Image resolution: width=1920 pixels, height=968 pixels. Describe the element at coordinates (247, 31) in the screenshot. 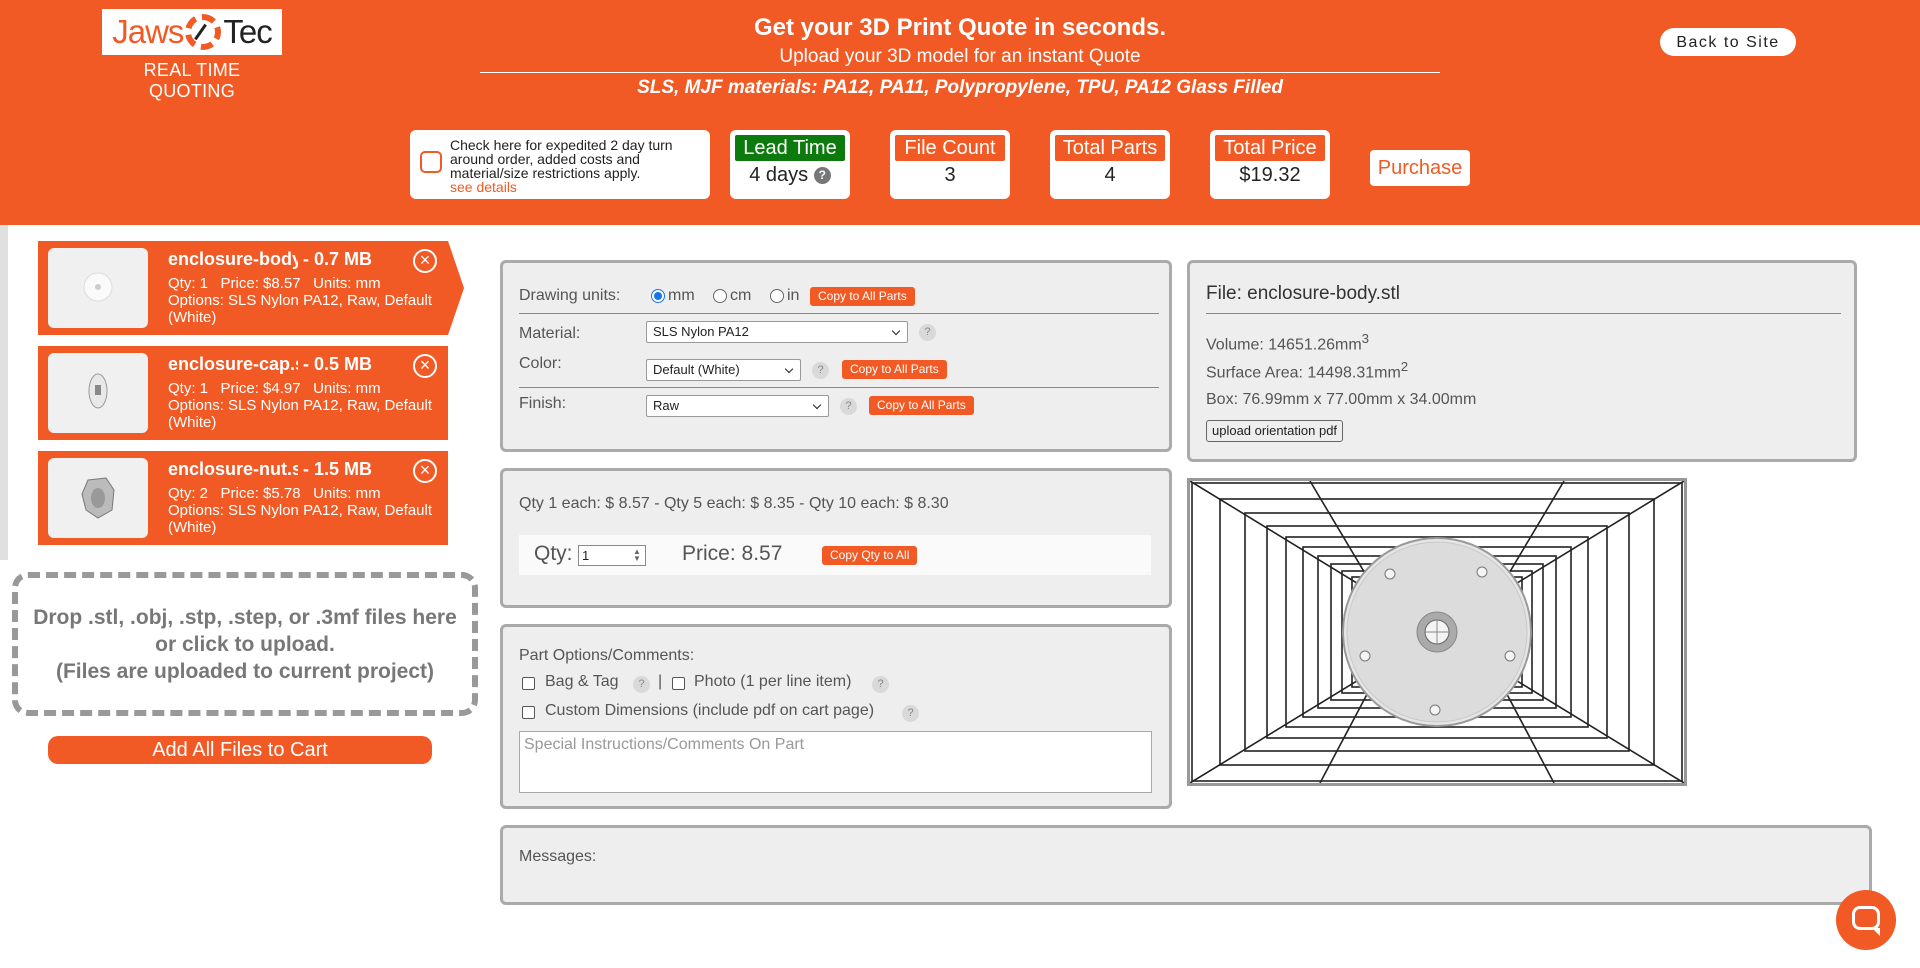

I see `logo-text-right: Tec` at that location.